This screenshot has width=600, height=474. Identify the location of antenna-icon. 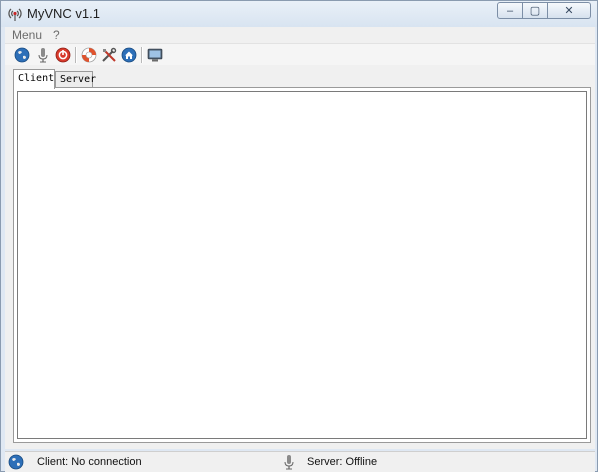
(15, 14).